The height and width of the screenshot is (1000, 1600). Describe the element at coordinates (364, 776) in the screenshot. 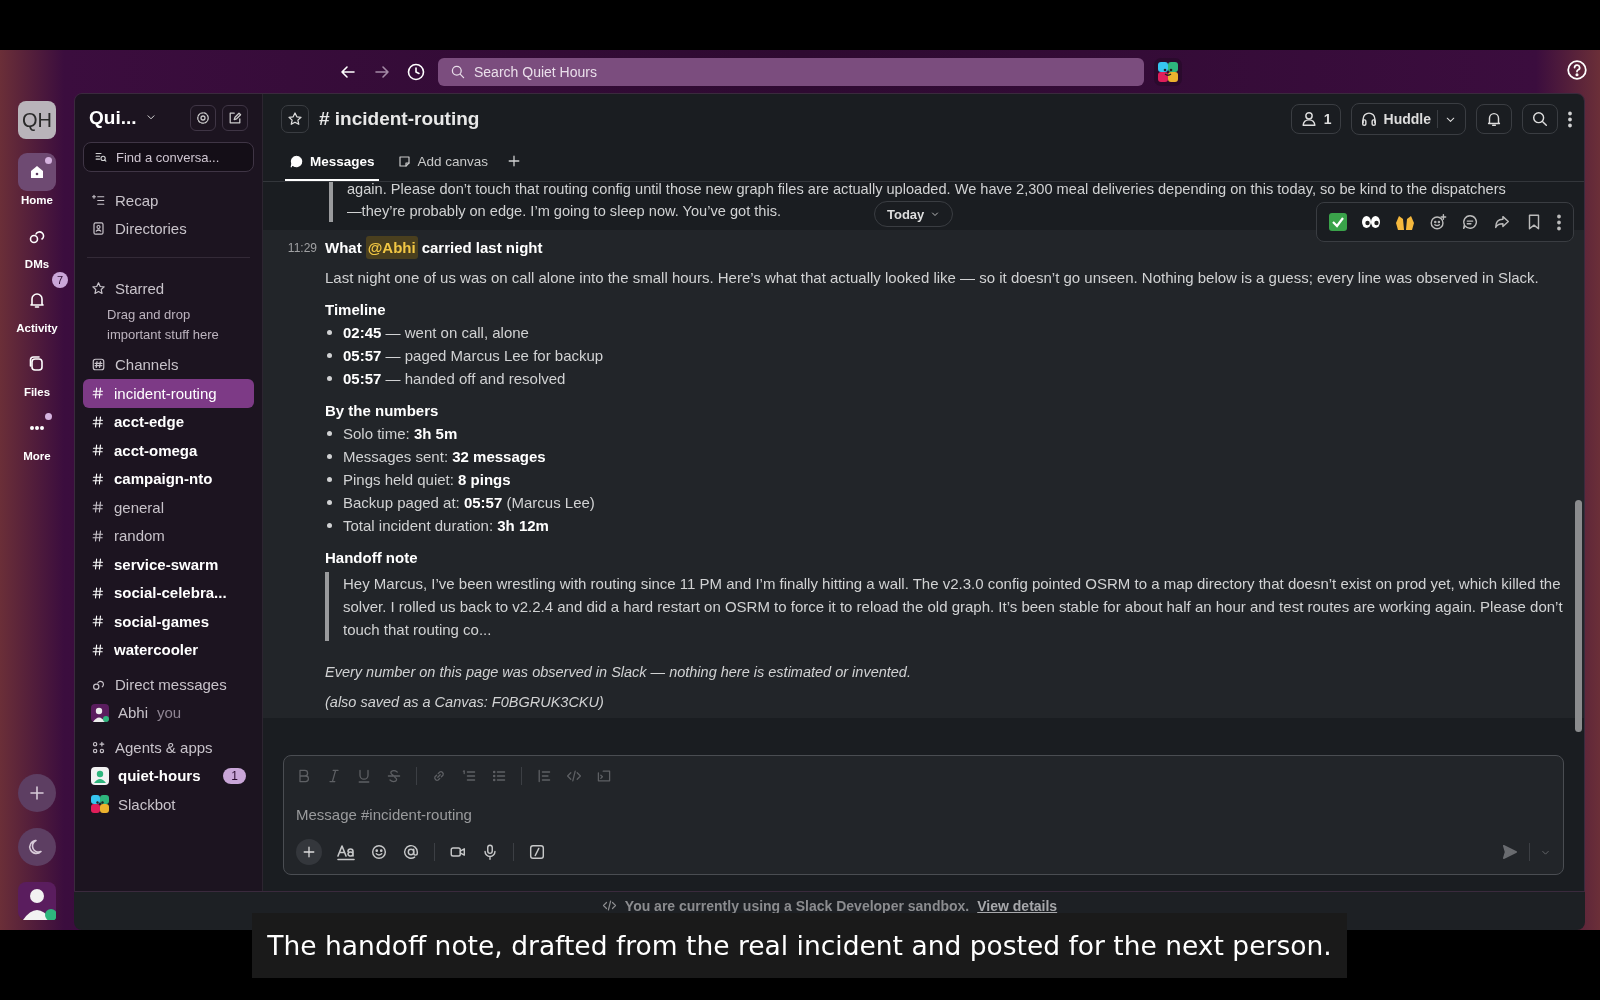

I see `underline-icon` at that location.